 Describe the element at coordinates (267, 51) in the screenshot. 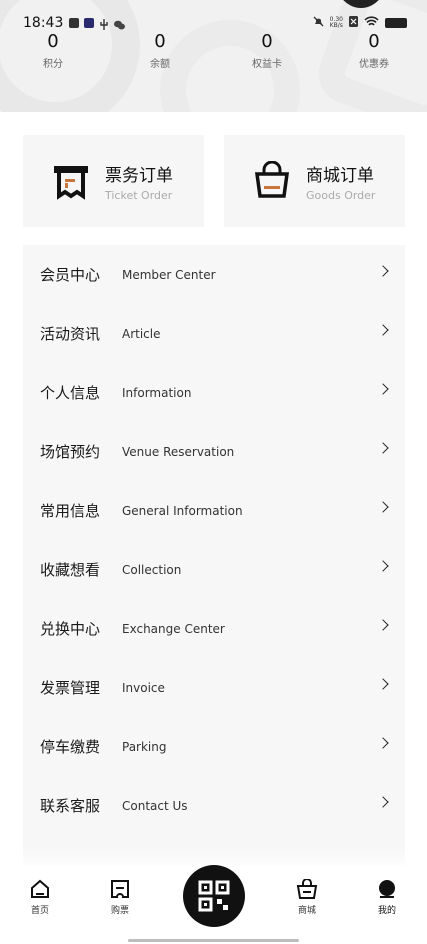

I see `stat-membership-card: 0 权益卡` at that location.